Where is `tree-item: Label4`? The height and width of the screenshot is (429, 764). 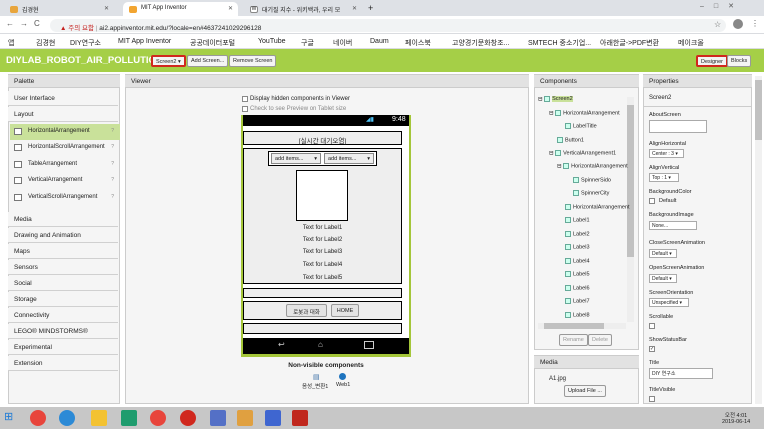
tree-item: Label4 is located at coordinates (577, 261).